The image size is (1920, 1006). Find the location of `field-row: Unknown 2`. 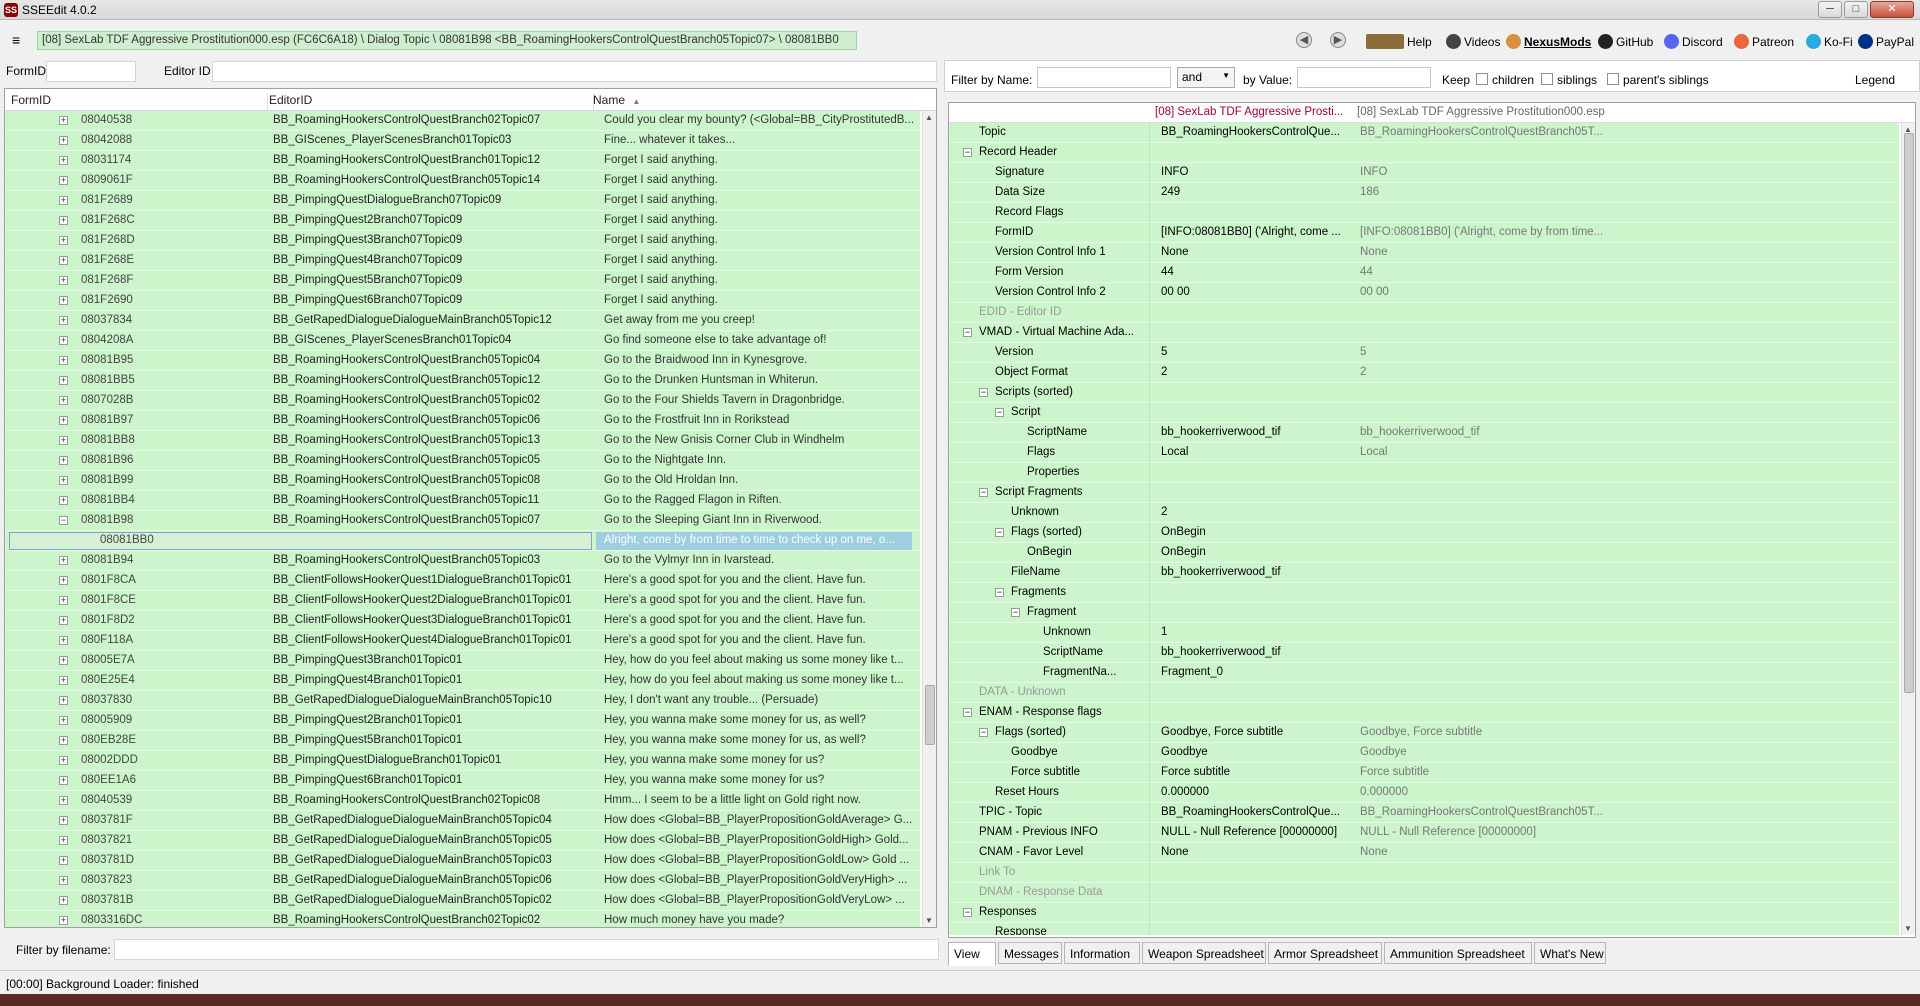

field-row: Unknown 2 is located at coordinates (1424, 513).